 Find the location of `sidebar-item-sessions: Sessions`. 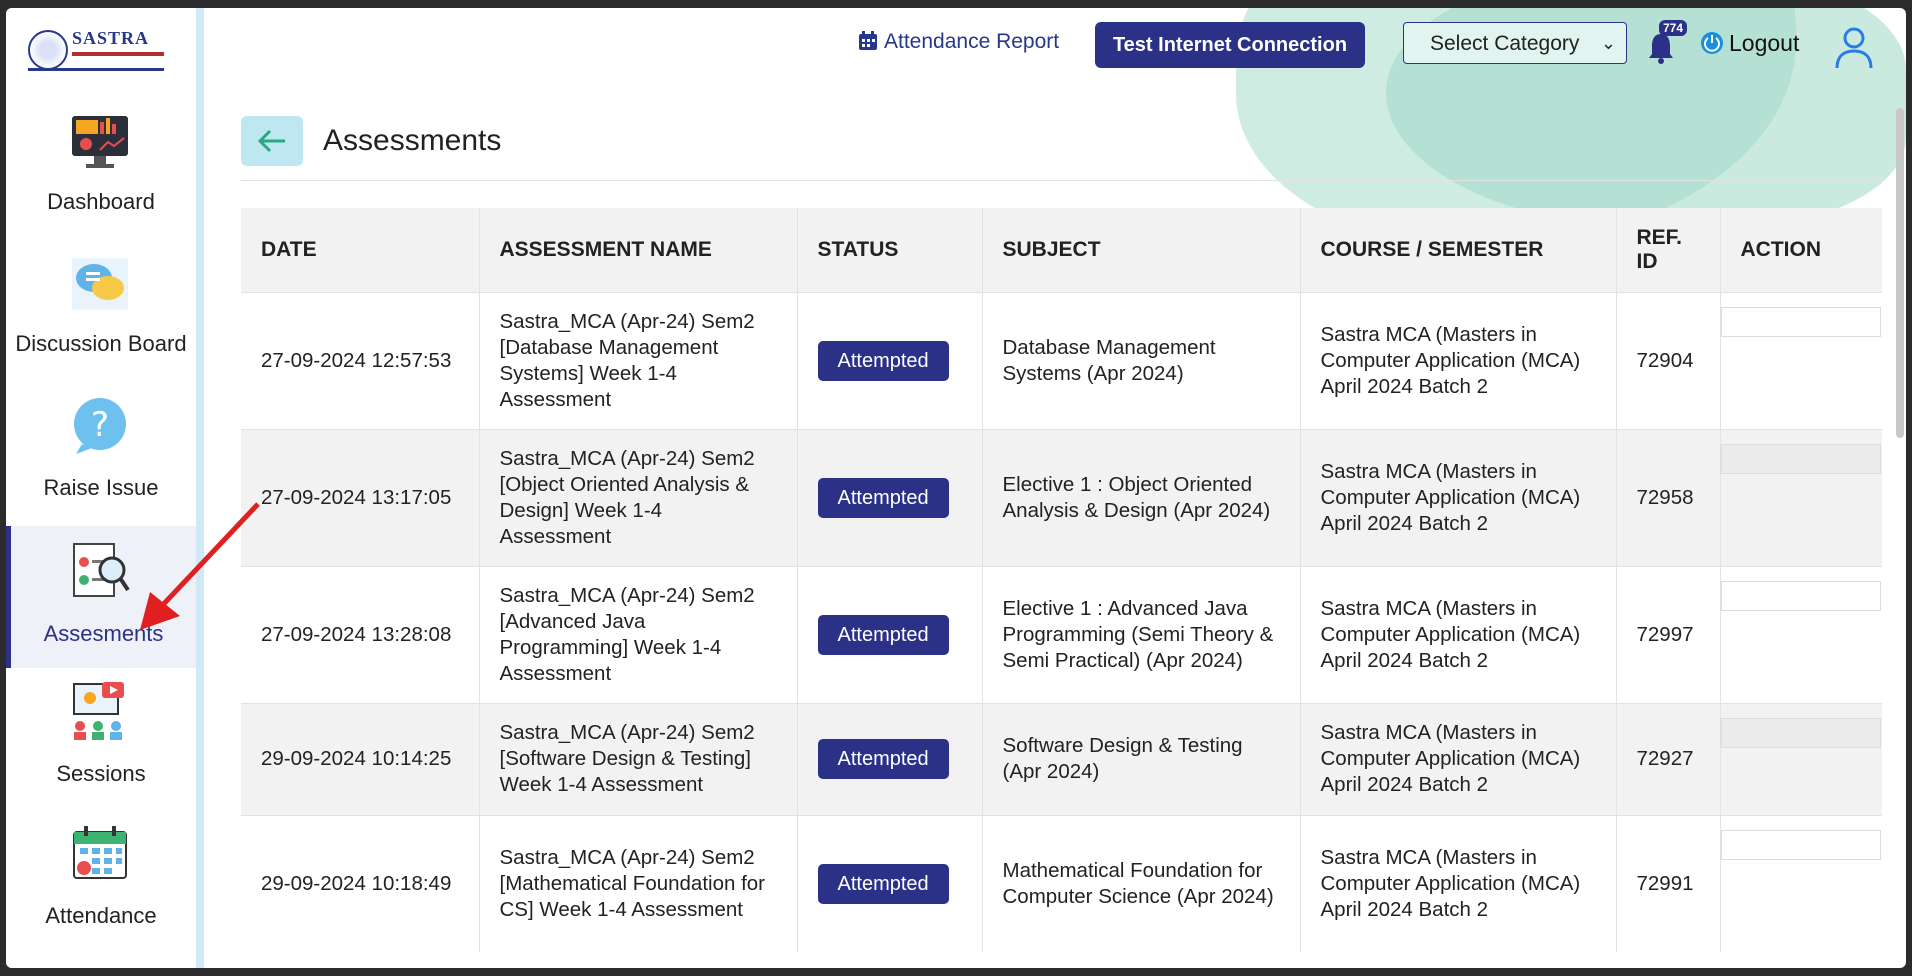

sidebar-item-sessions: Sessions is located at coordinates (101, 739).